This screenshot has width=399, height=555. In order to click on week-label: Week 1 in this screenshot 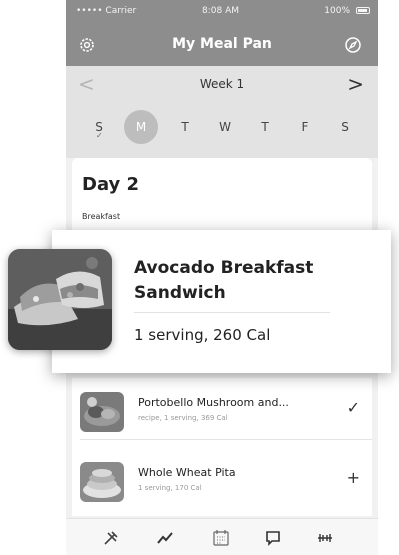, I will do `click(222, 84)`.